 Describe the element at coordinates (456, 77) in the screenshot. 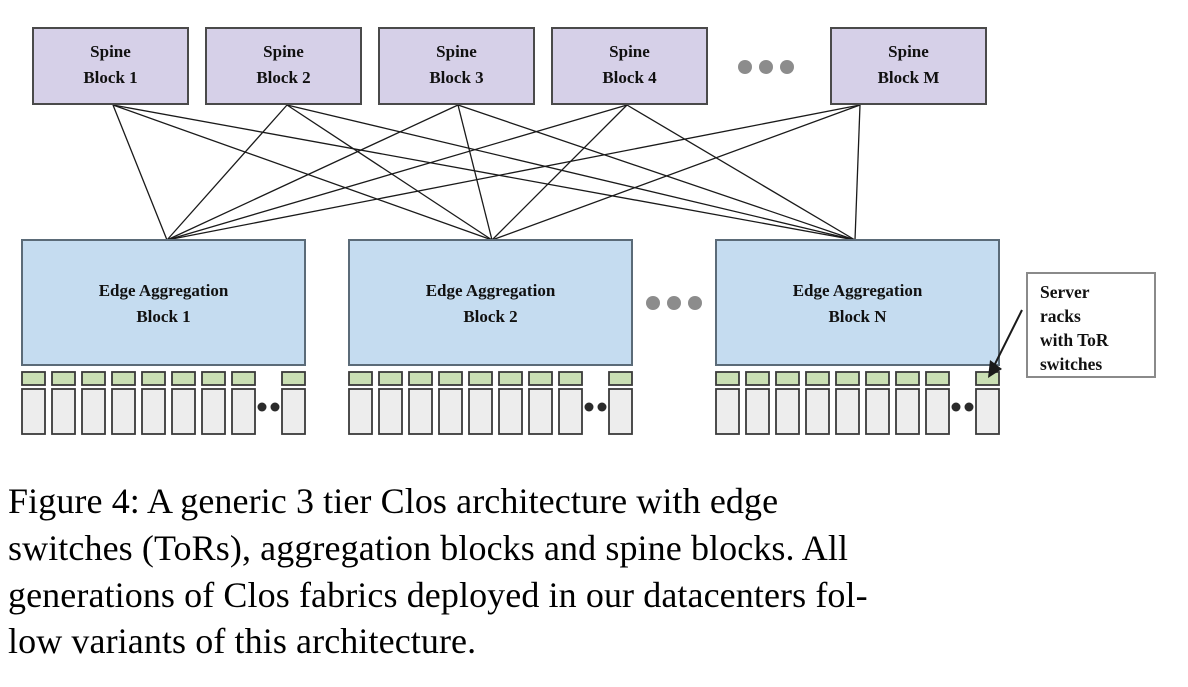

I see `spine-block-3-label-line2: Block 3` at that location.